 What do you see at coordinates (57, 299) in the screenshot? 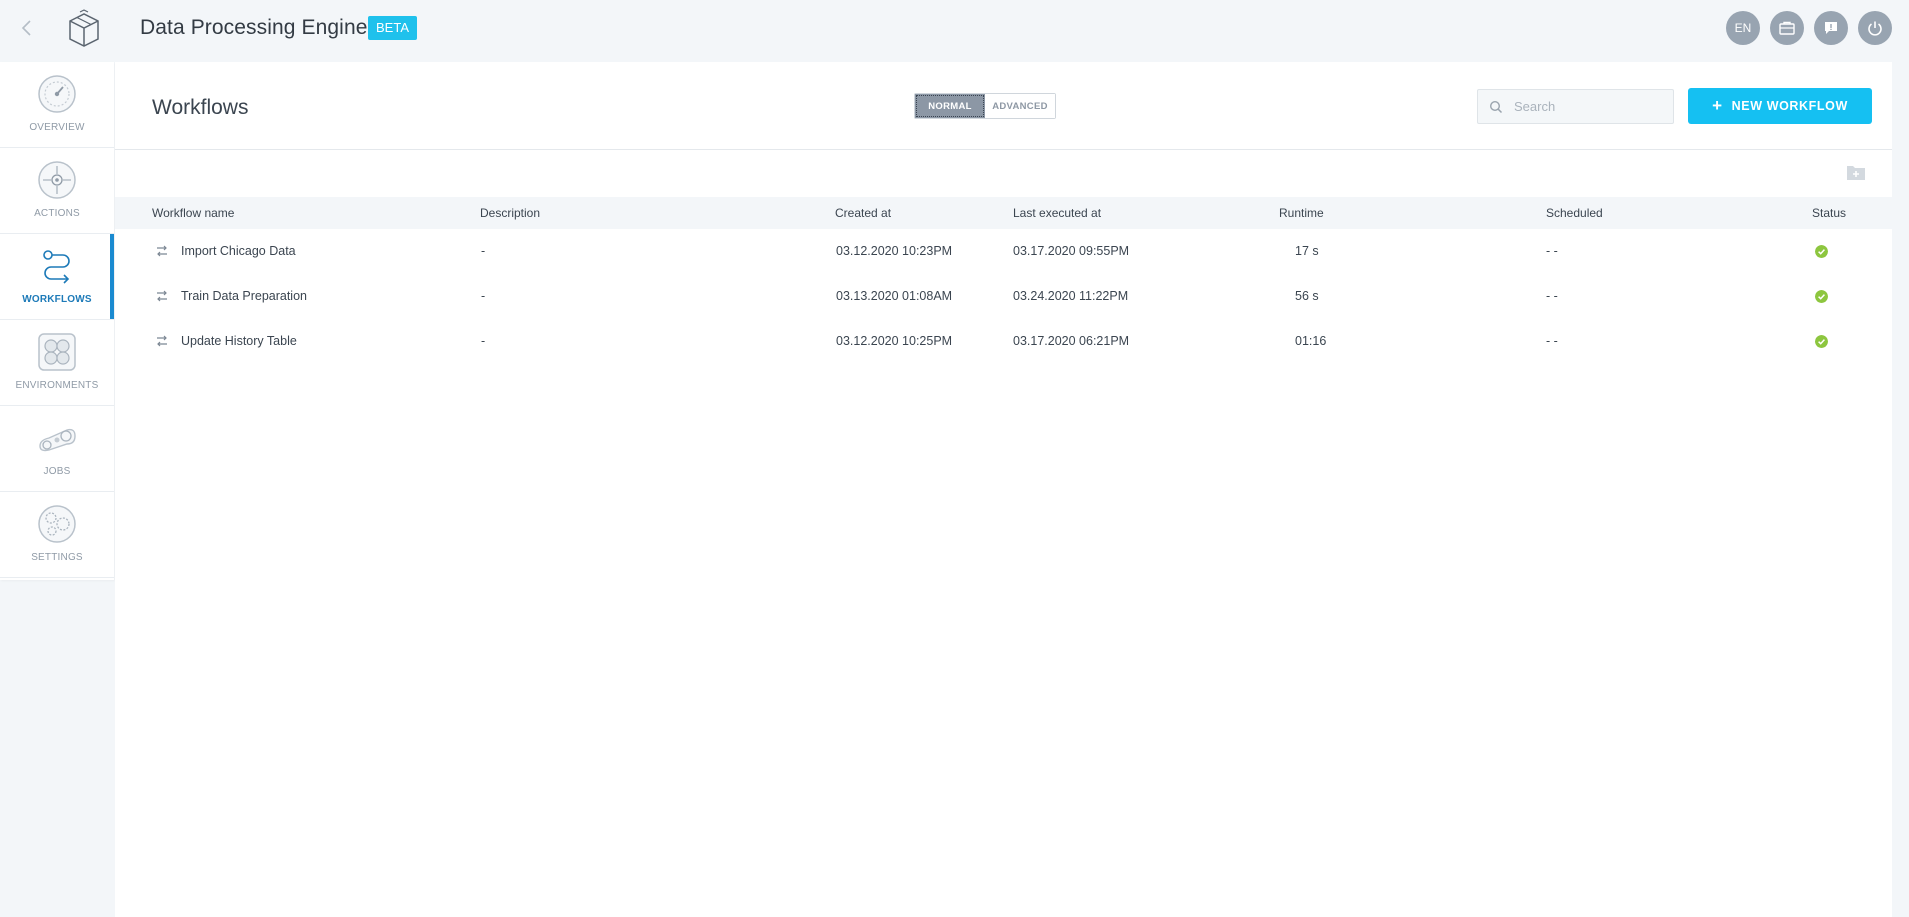
I see `sidebar-item-label: WORKFLOWS` at bounding box center [57, 299].